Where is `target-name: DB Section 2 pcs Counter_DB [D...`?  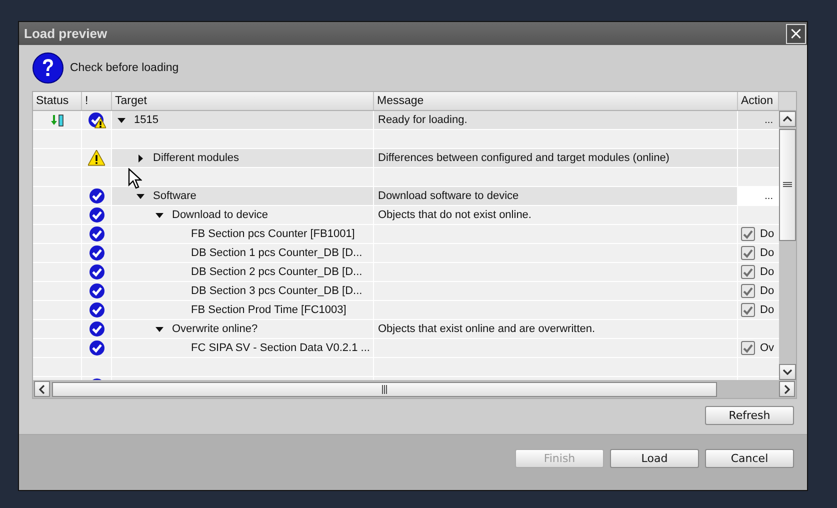
target-name: DB Section 2 pcs Counter_DB [D... is located at coordinates (276, 272).